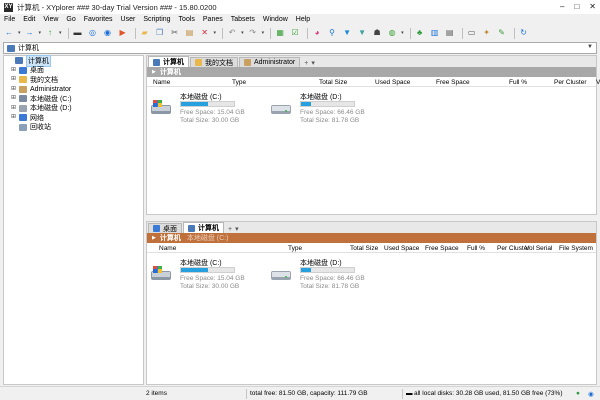 The height and width of the screenshot is (400, 600). I want to click on menu-edit: Edit, so click(29, 19).